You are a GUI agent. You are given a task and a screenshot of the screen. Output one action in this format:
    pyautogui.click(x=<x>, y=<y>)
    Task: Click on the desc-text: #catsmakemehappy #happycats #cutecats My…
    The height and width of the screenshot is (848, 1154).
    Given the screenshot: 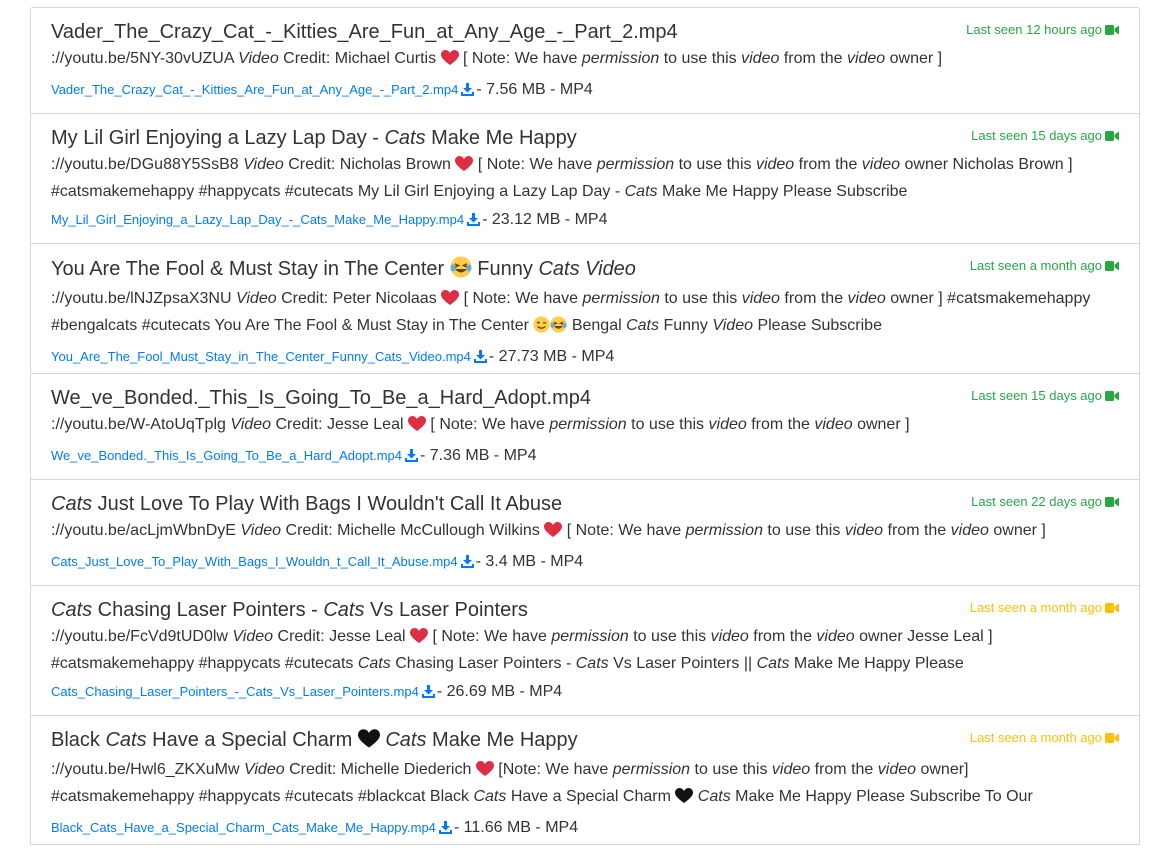 What is the action you would take?
    pyautogui.click(x=338, y=191)
    